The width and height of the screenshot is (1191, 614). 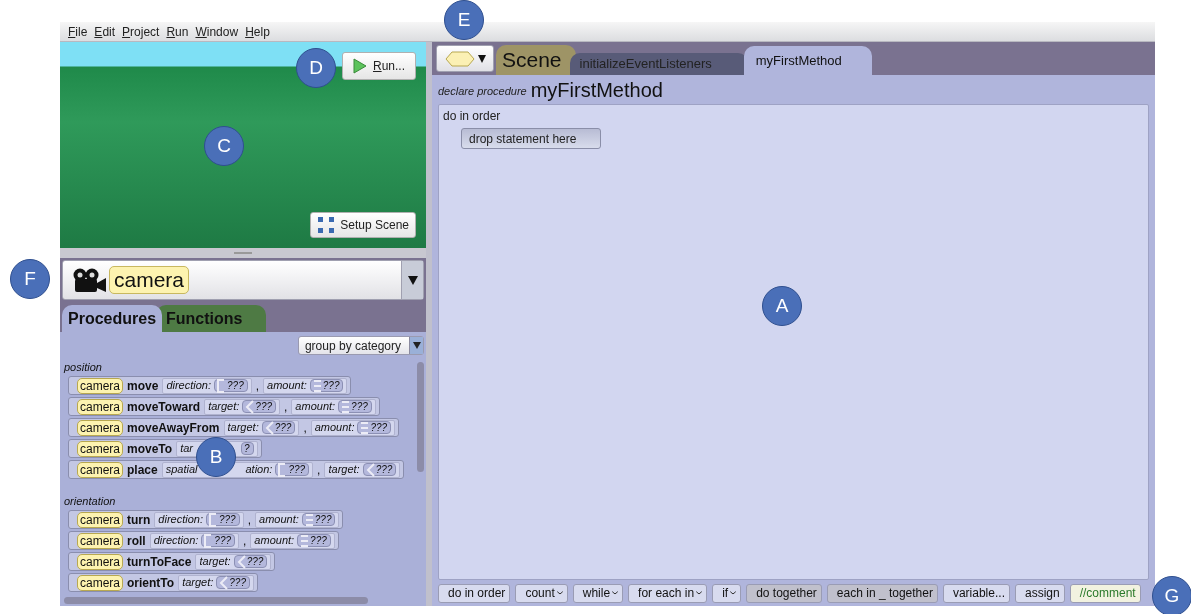 What do you see at coordinates (164, 407) in the screenshot?
I see `method-name: moveToward` at bounding box center [164, 407].